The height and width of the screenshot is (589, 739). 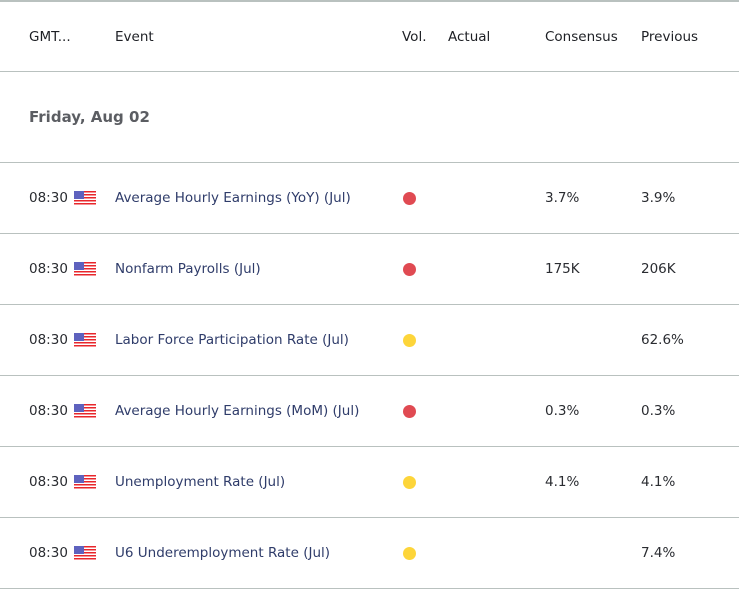 I want to click on event-cell: Labor Force Participation Rate (Jul), so click(x=232, y=340).